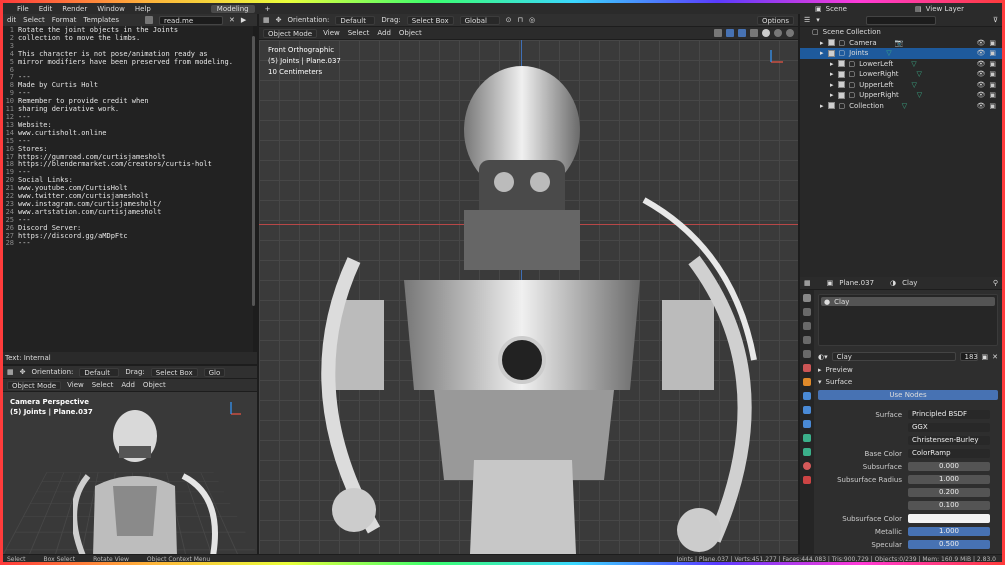  Describe the element at coordinates (807, 452) in the screenshot. I see `data-tab-icon` at that location.